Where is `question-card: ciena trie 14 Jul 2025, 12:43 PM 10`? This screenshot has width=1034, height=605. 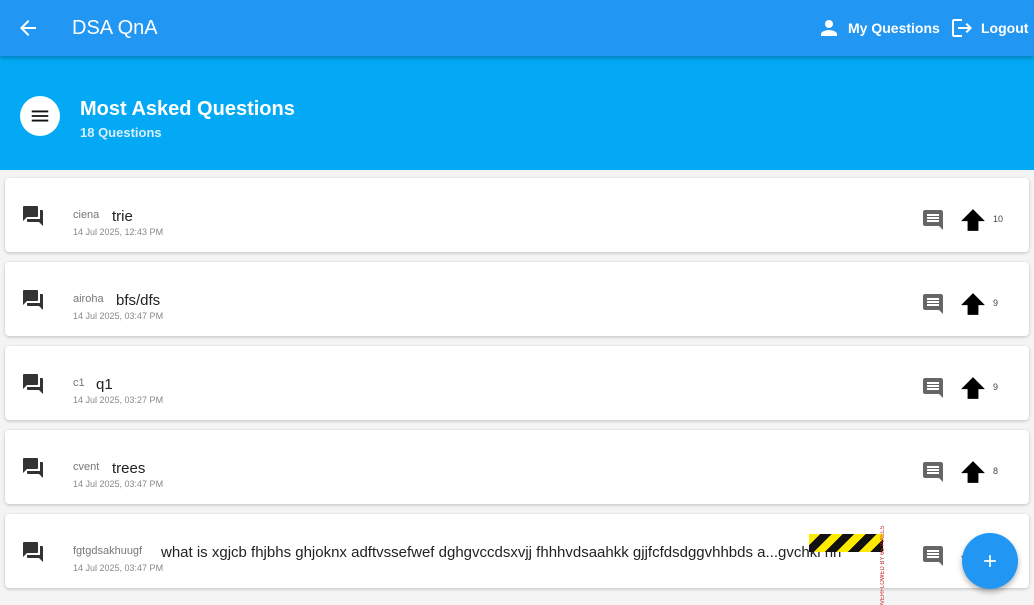 question-card: ciena trie 14 Jul 2025, 12:43 PM 10 is located at coordinates (517, 215).